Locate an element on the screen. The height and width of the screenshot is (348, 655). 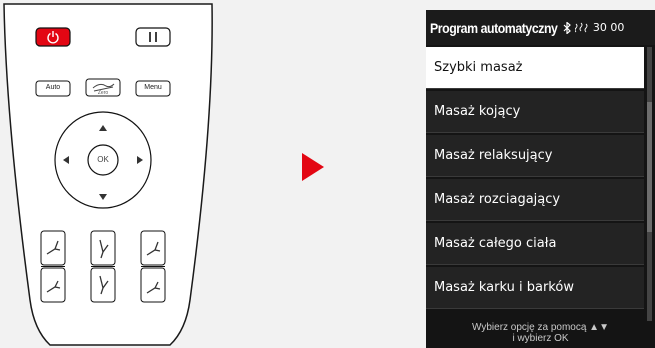
screen-footer: Wybierz opcję za pomocą ▲▼ i wybierz OK is located at coordinates (540, 334).